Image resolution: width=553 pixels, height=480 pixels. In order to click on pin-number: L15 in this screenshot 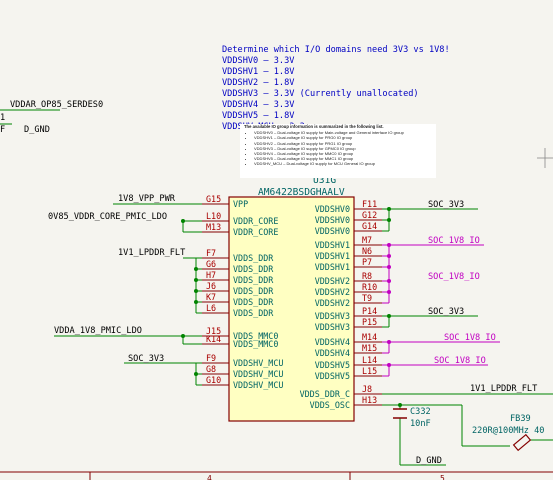, I will do `click(369, 371)`.